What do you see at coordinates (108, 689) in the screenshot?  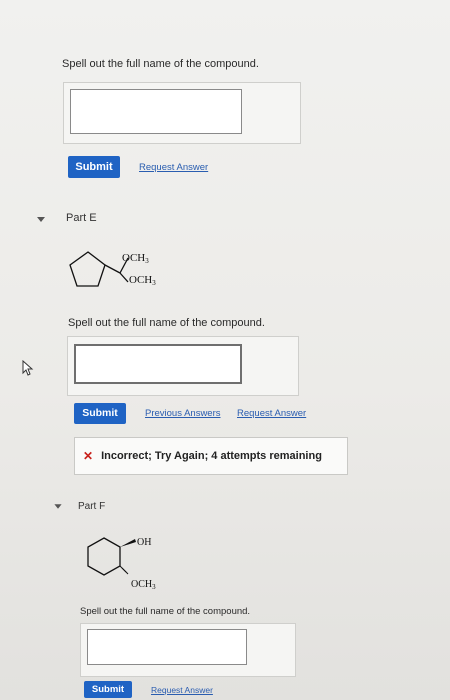 I see `part-f-submit-button: Submit` at bounding box center [108, 689].